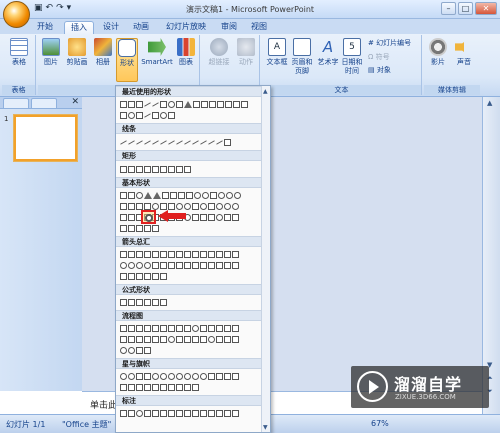  I want to click on textbox-icon: A, so click(277, 47).